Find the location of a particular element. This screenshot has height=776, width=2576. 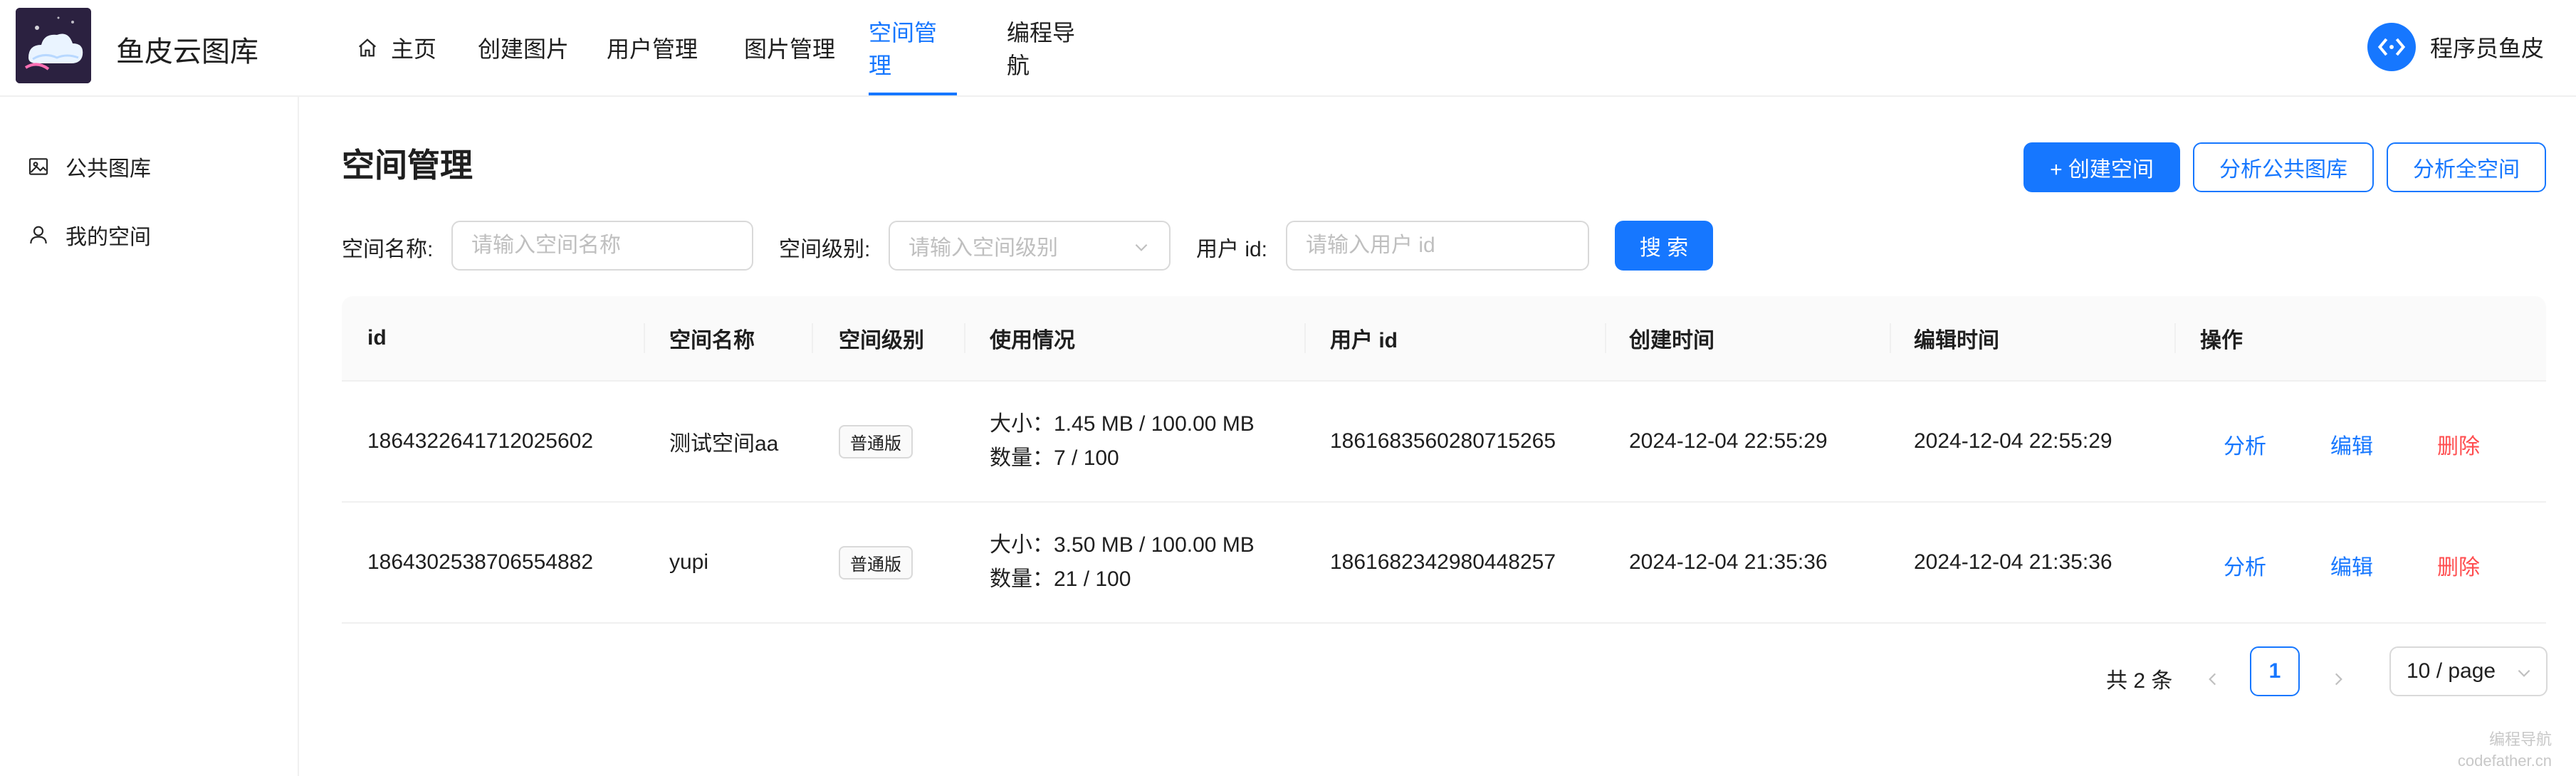

usage-count: 数量：7 / 100 is located at coordinates (1054, 458).